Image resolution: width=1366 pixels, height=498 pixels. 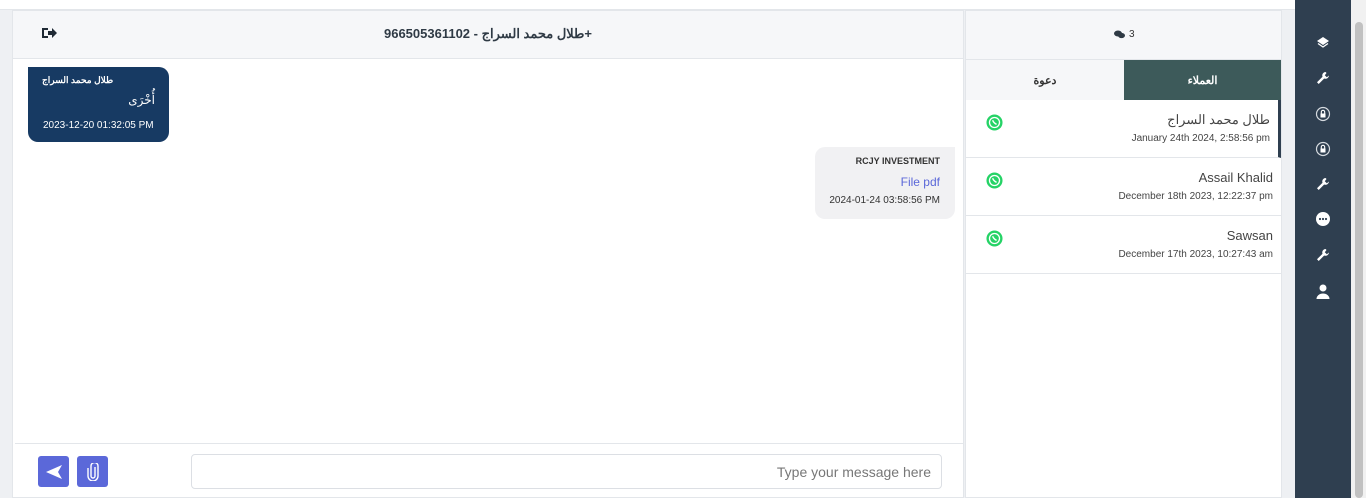 I want to click on paper-plane-icon, so click(x=53, y=471).